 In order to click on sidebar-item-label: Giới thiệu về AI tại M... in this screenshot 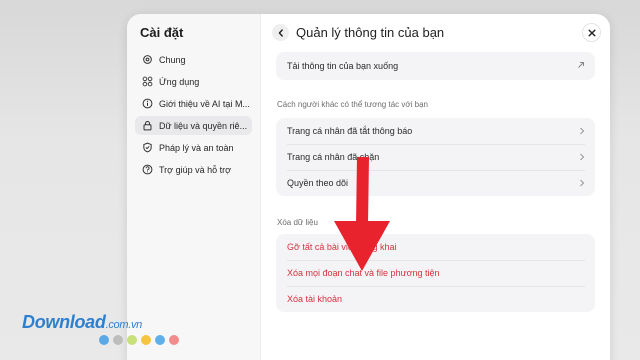, I will do `click(204, 103)`.